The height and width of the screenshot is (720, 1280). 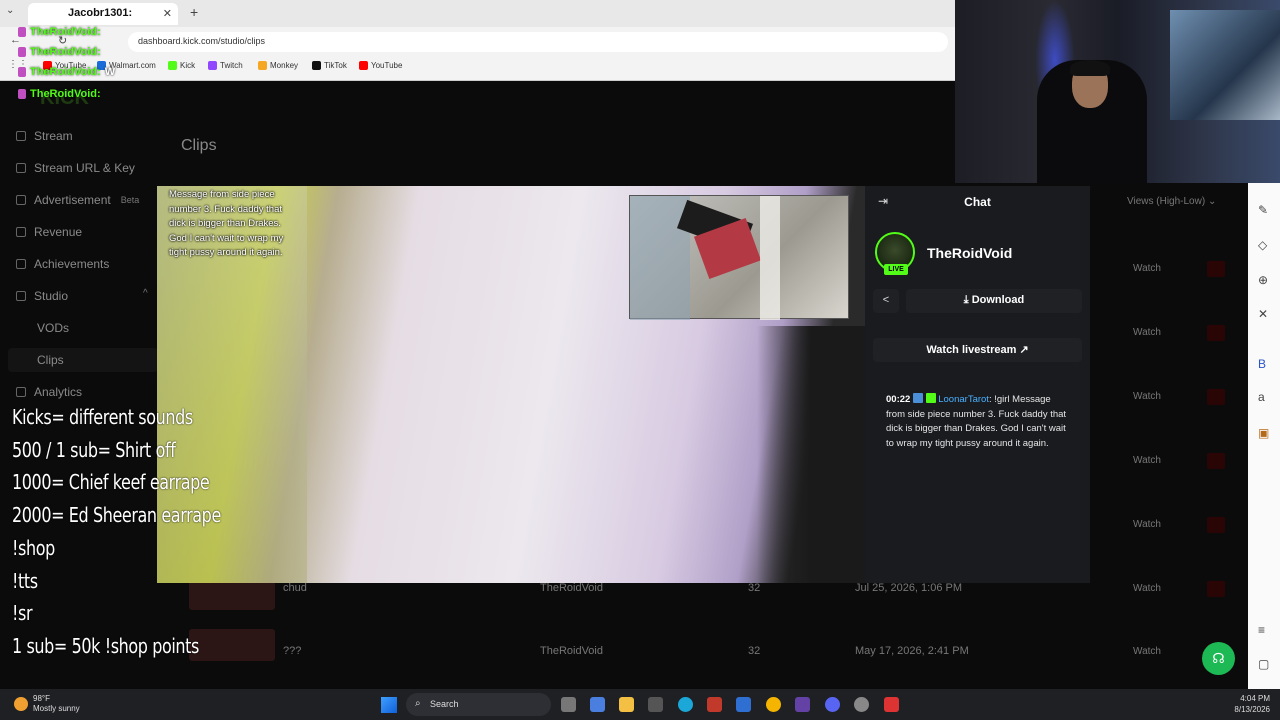 I want to click on sidebar-item-revenue: Revenue, so click(x=49, y=232).